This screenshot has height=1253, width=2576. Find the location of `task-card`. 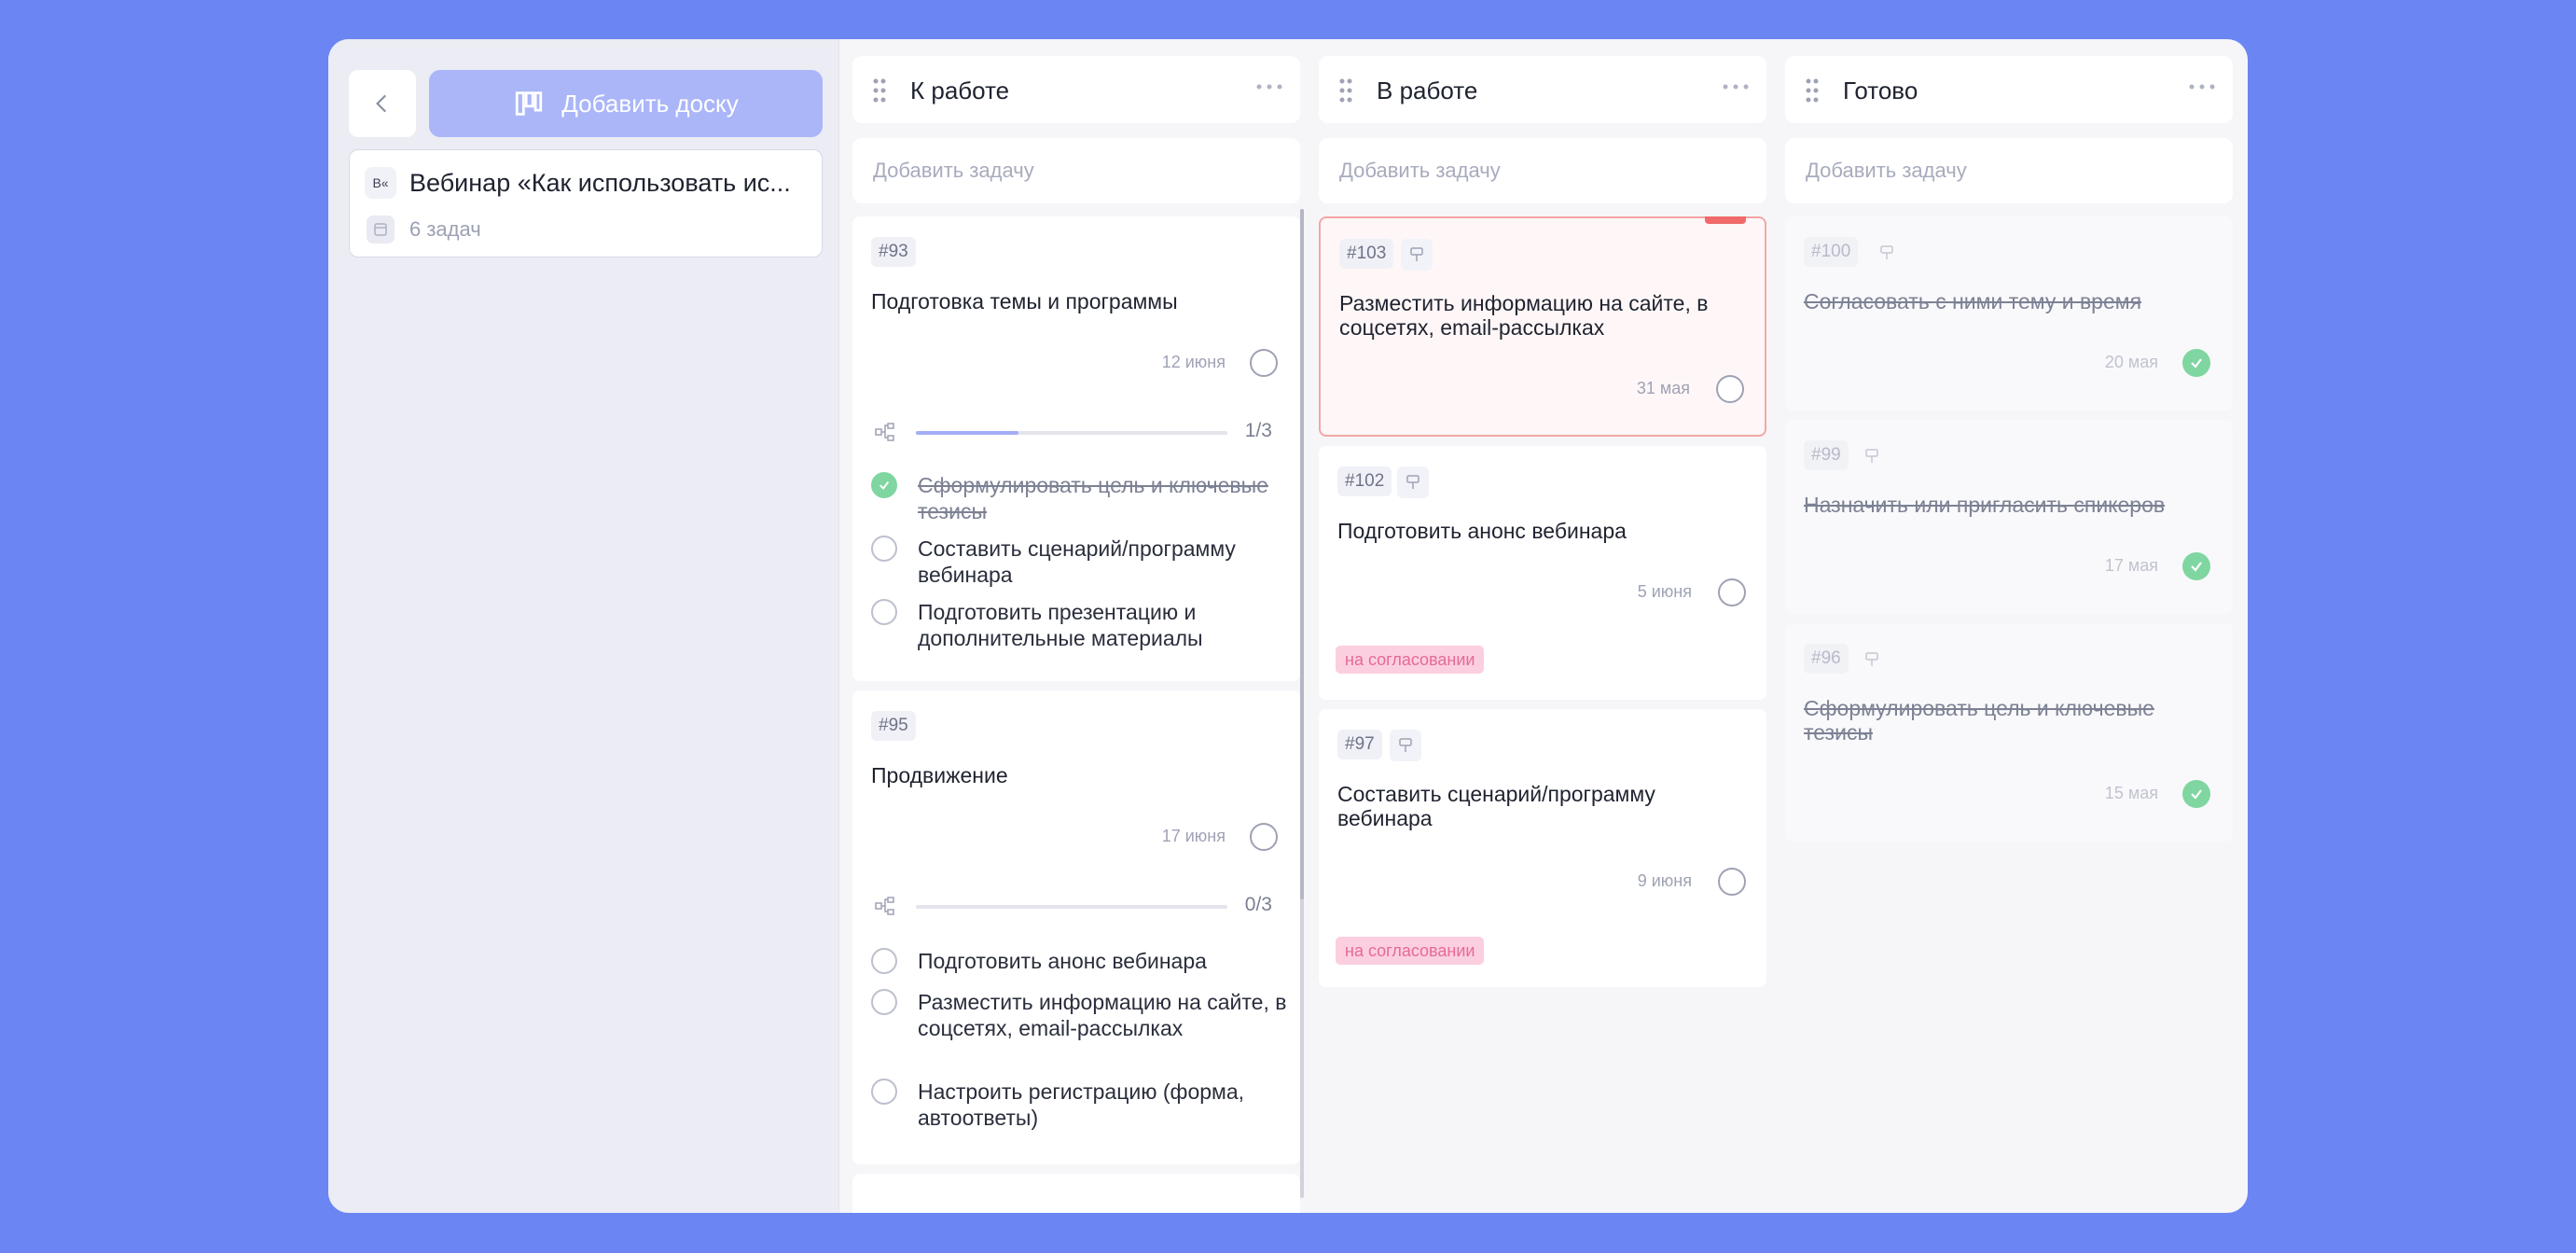

task-card is located at coordinates (1076, 1193).